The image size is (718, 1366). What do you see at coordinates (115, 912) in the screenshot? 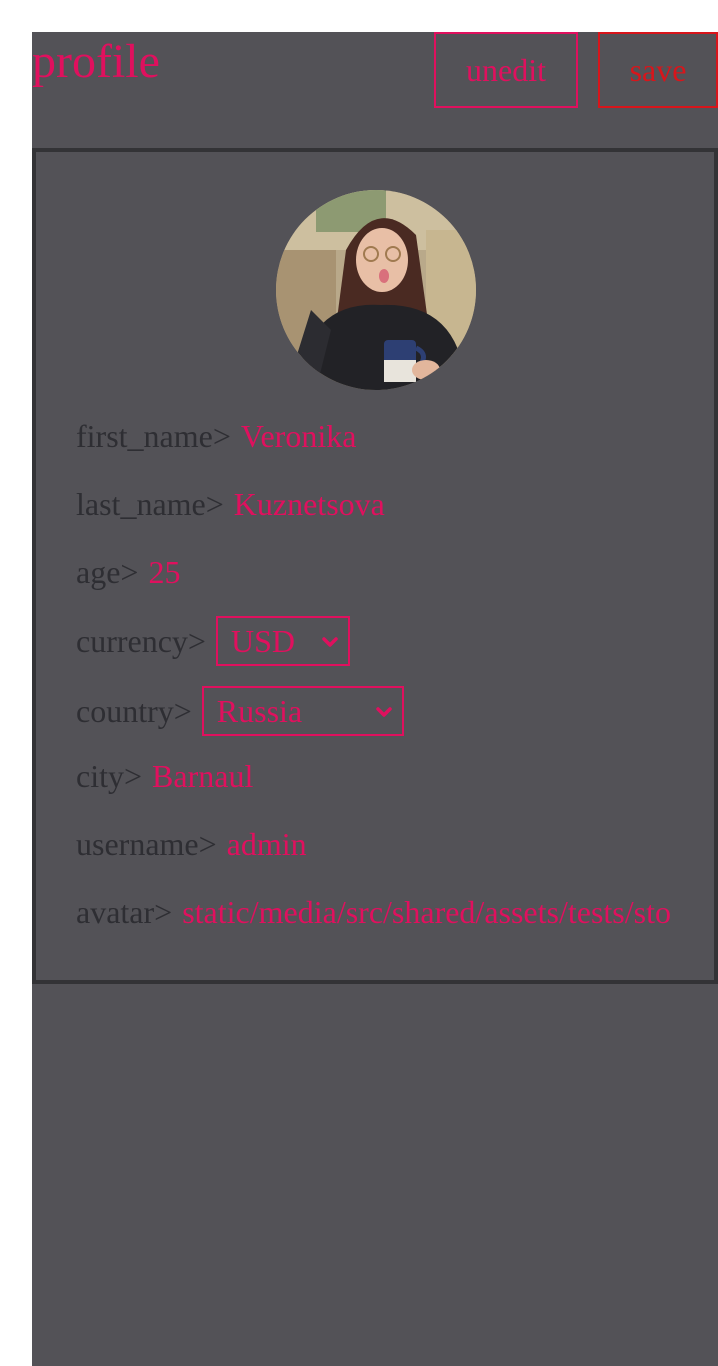
I see `avatar-label: avatar` at bounding box center [115, 912].